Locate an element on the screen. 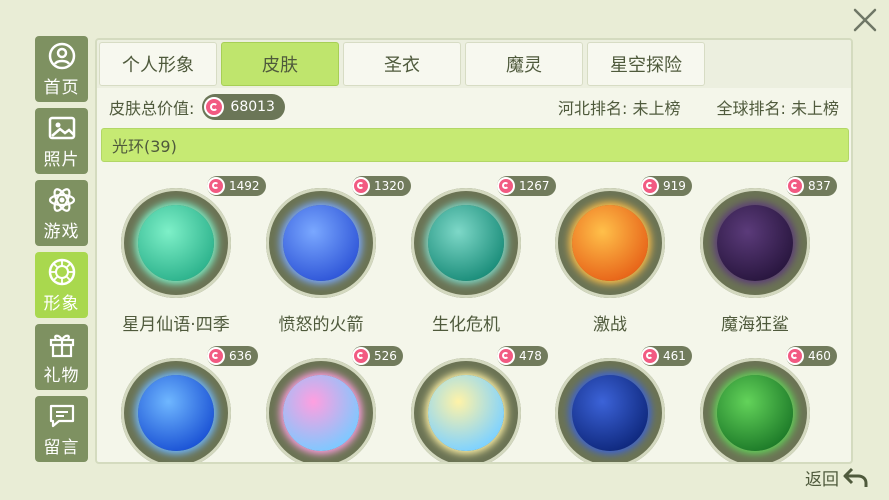  item-name: 星月仙语·四季 is located at coordinates (176, 325).